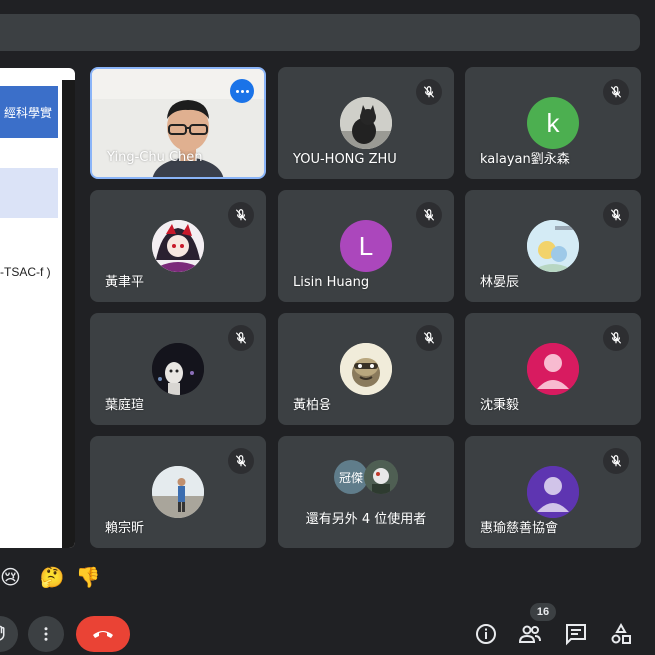  What do you see at coordinates (88, 577) in the screenshot?
I see `reaction-thumbs-down: 👎` at bounding box center [88, 577].